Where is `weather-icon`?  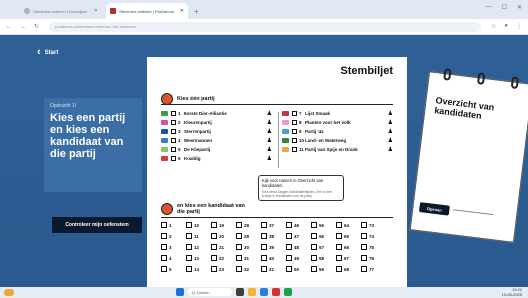
weather-icon is located at coordinates (9, 292).